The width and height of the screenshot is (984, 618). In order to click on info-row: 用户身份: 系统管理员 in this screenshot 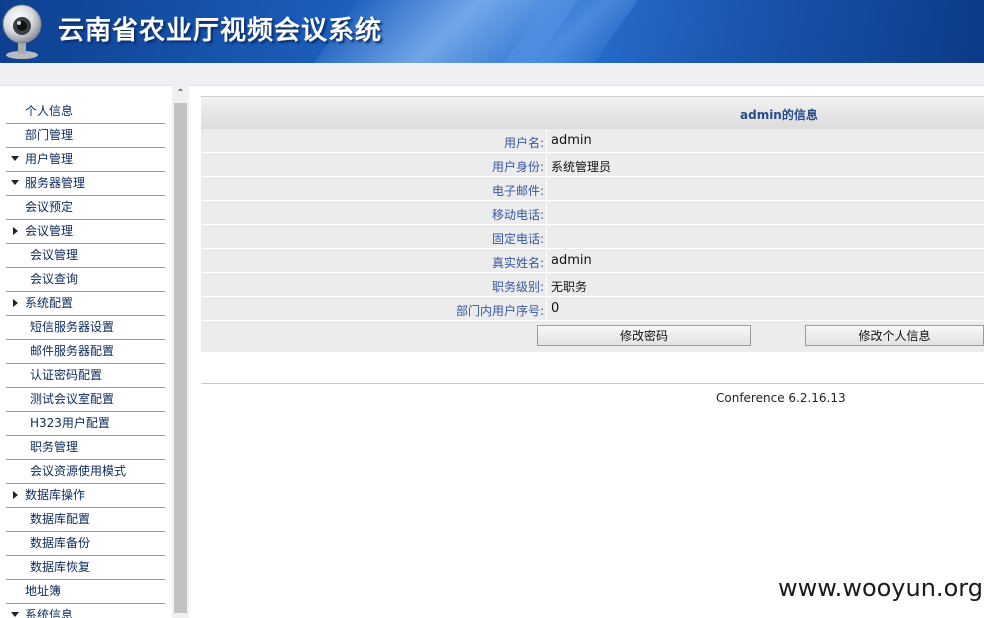, I will do `click(592, 165)`.